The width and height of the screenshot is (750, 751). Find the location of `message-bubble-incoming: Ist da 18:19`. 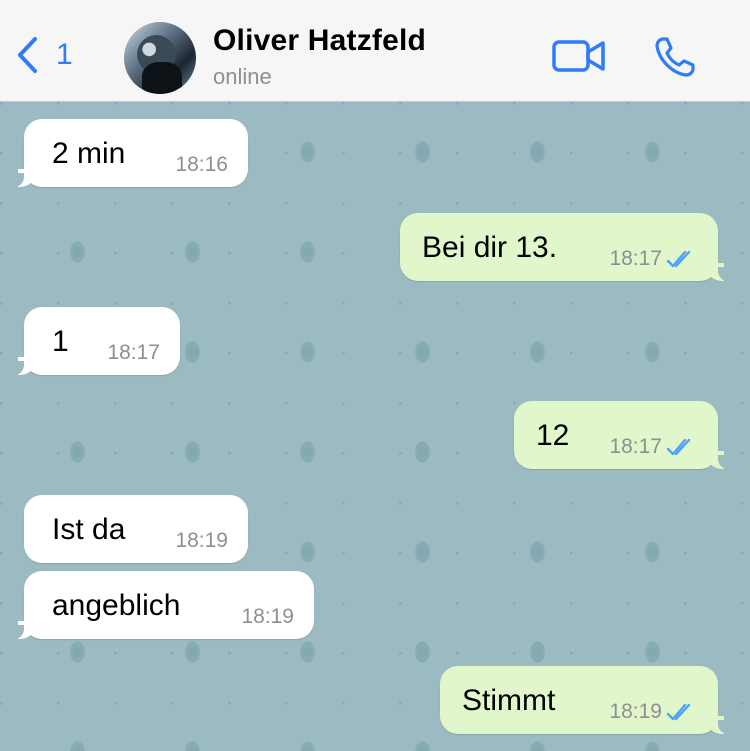

message-bubble-incoming: Ist da 18:19 is located at coordinates (136, 529).